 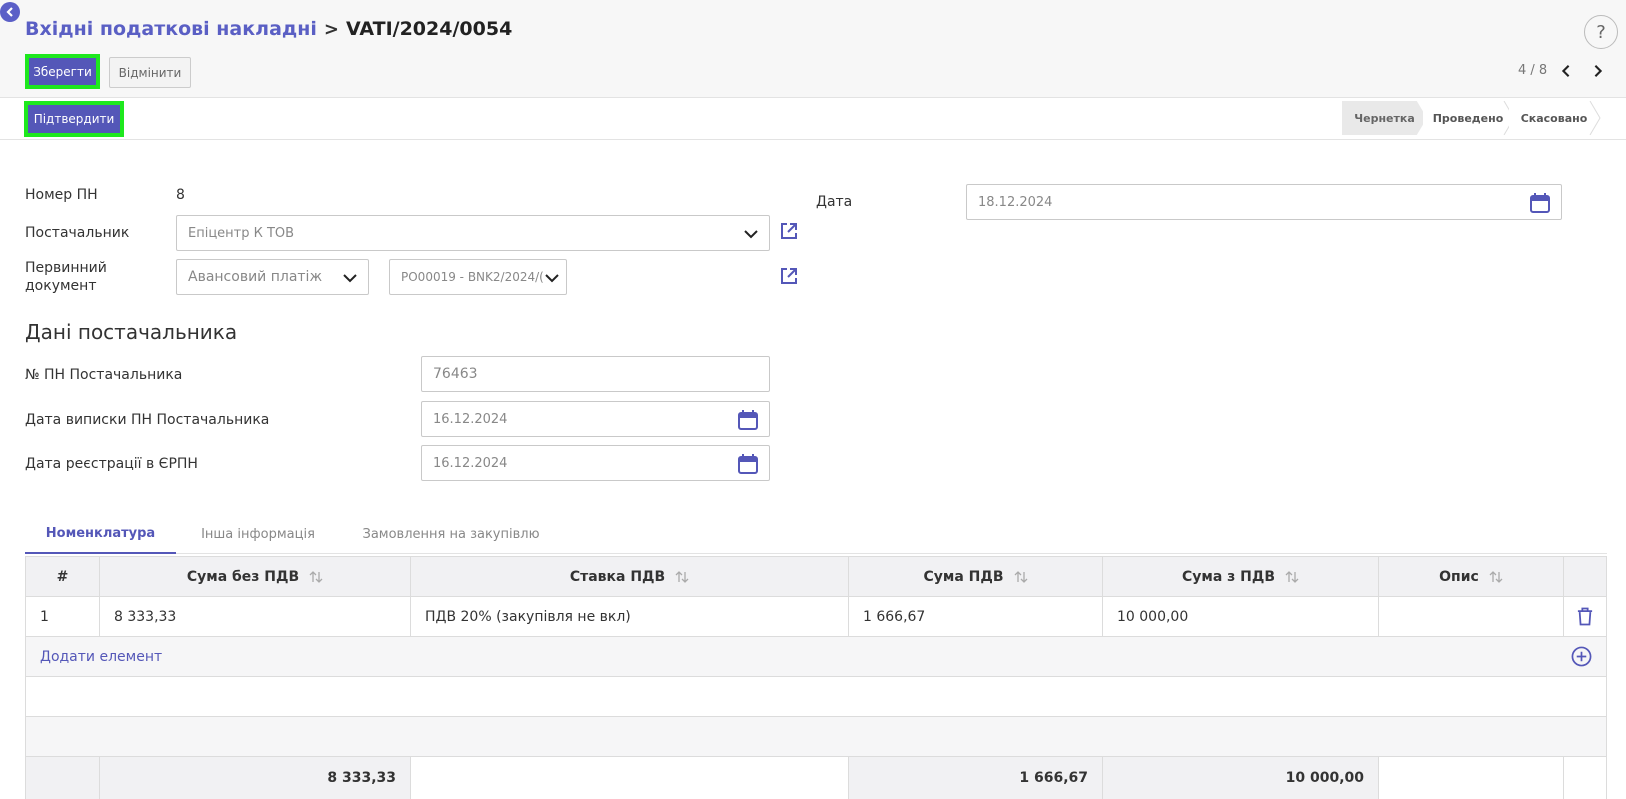 I want to click on primary-doc-label-line-1: Первинний, so click(x=66, y=268).